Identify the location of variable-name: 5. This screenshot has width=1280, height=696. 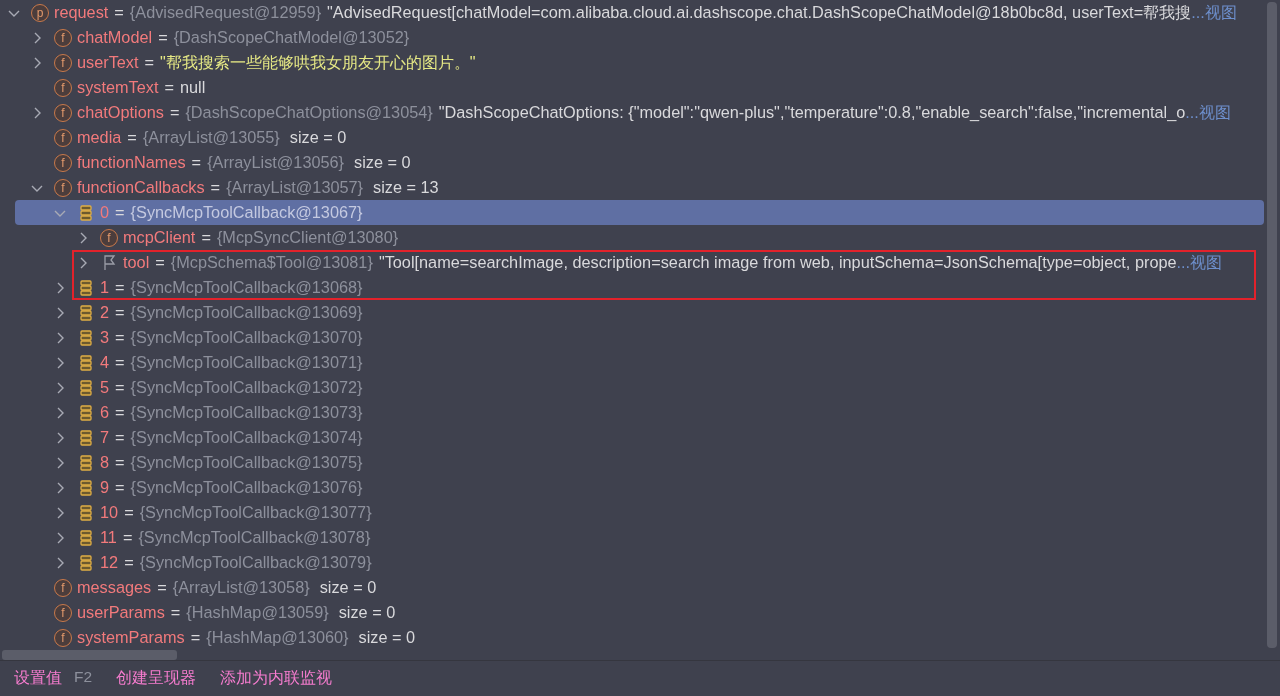
(105, 387).